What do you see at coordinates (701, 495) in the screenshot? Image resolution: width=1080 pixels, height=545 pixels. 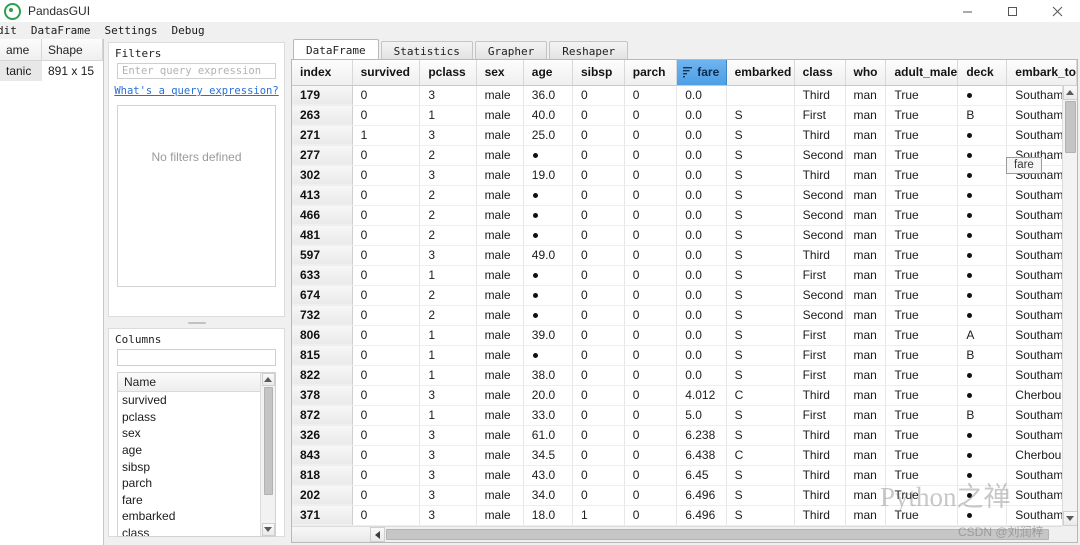 I see `cell-fare: 6.496` at bounding box center [701, 495].